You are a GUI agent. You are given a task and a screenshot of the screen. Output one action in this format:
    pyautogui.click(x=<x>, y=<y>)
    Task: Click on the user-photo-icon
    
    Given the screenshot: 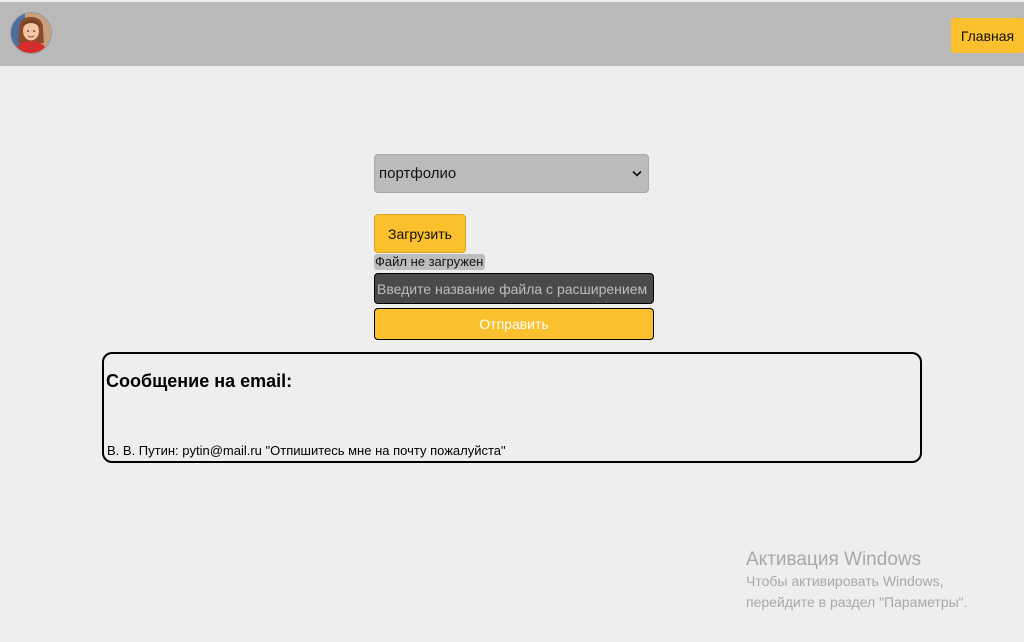 What is the action you would take?
    pyautogui.click(x=31, y=33)
    